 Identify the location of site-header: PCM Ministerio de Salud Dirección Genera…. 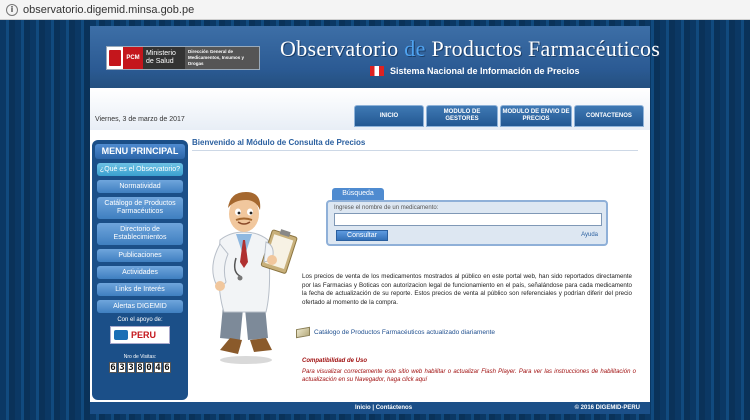
(375, 57).